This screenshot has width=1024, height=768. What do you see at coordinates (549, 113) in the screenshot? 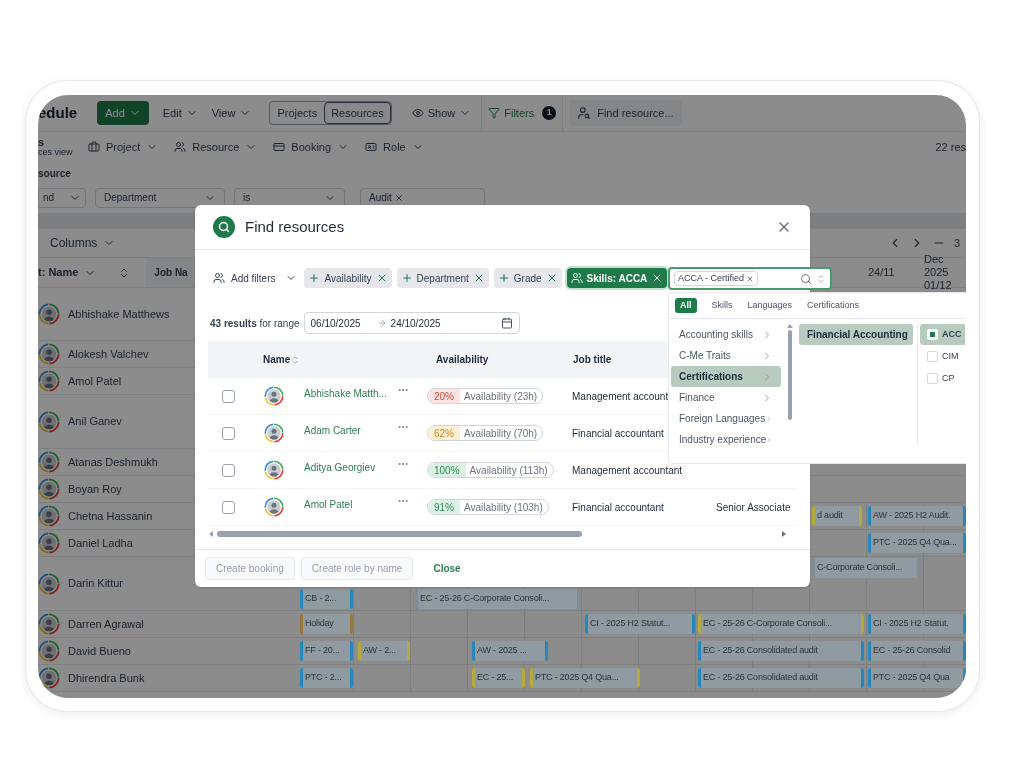
I see `filter-count-badge: 1` at bounding box center [549, 113].